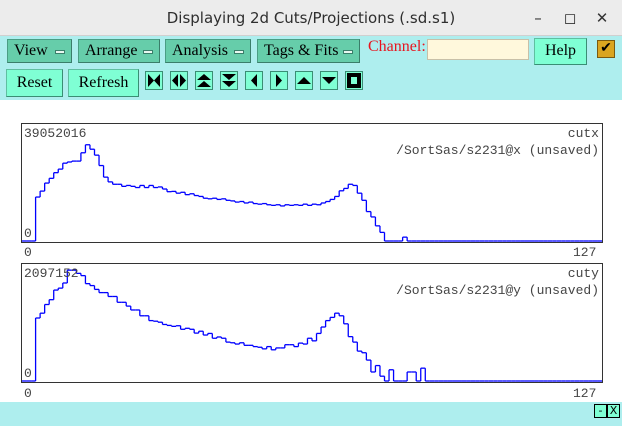 The height and width of the screenshot is (426, 622). Describe the element at coordinates (602, 18) in the screenshot. I see `close-button: ✕` at that location.